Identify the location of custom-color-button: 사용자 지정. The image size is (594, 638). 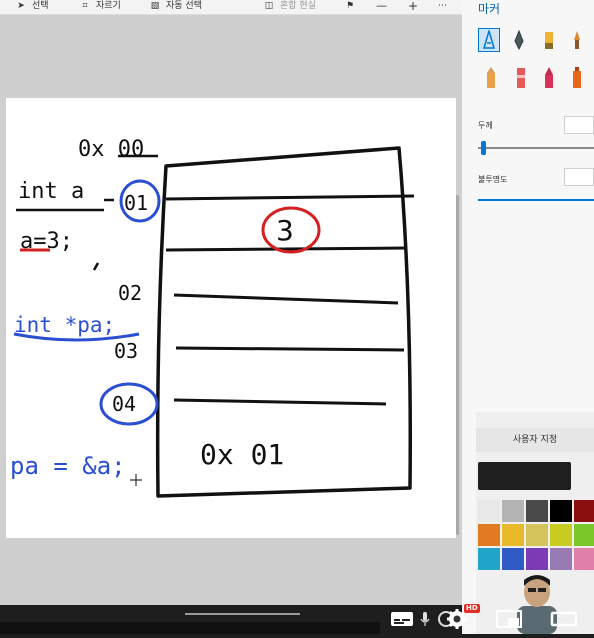
(535, 440).